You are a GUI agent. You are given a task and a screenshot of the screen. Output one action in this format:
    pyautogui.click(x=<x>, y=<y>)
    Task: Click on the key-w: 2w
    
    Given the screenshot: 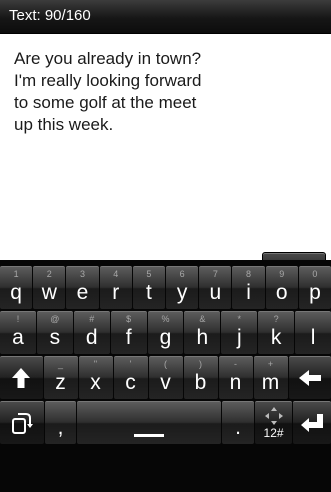 What is the action you would take?
    pyautogui.click(x=49, y=287)
    